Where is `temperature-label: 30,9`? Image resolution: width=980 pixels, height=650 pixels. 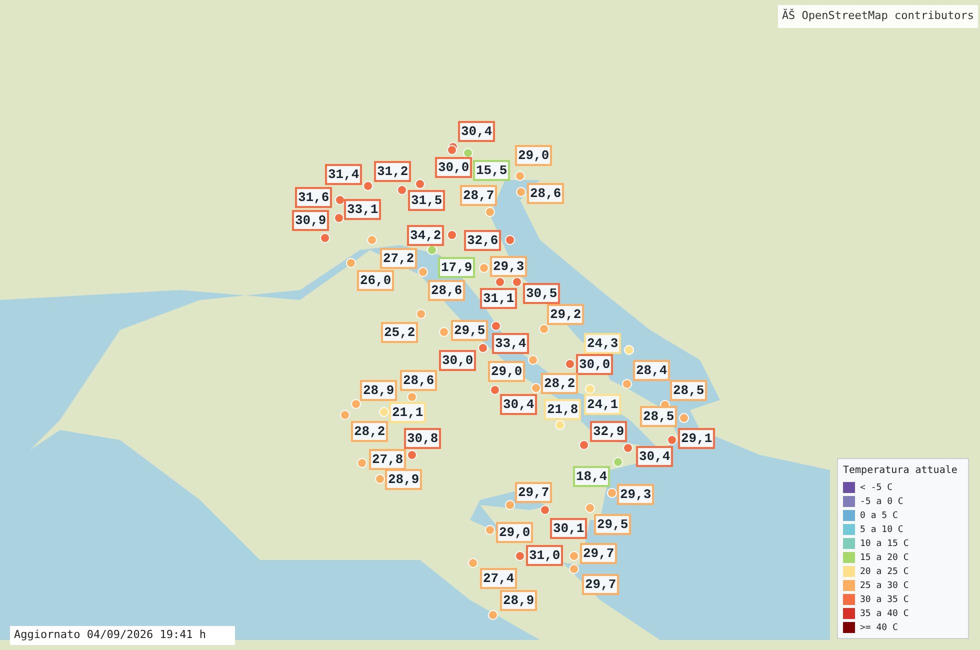
temperature-label: 30,9 is located at coordinates (311, 220).